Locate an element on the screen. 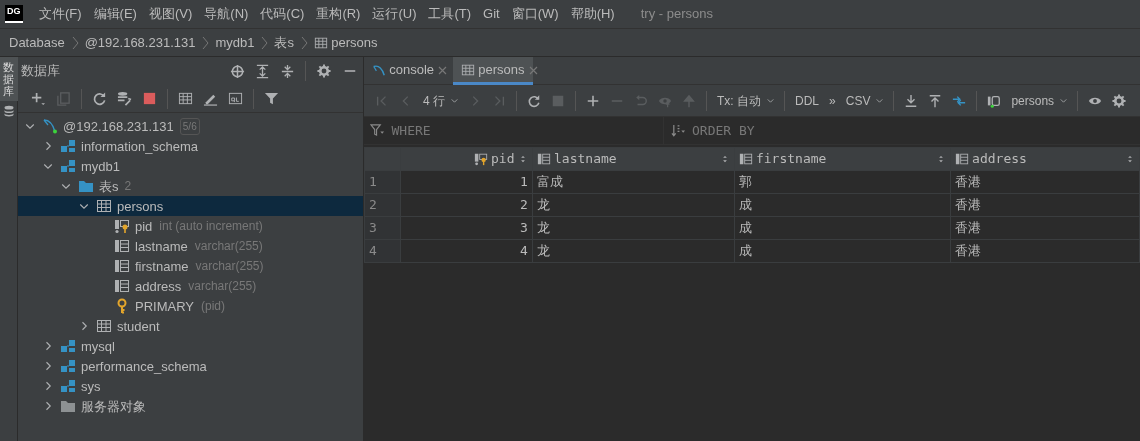  schema-icon is located at coordinates (68, 146).